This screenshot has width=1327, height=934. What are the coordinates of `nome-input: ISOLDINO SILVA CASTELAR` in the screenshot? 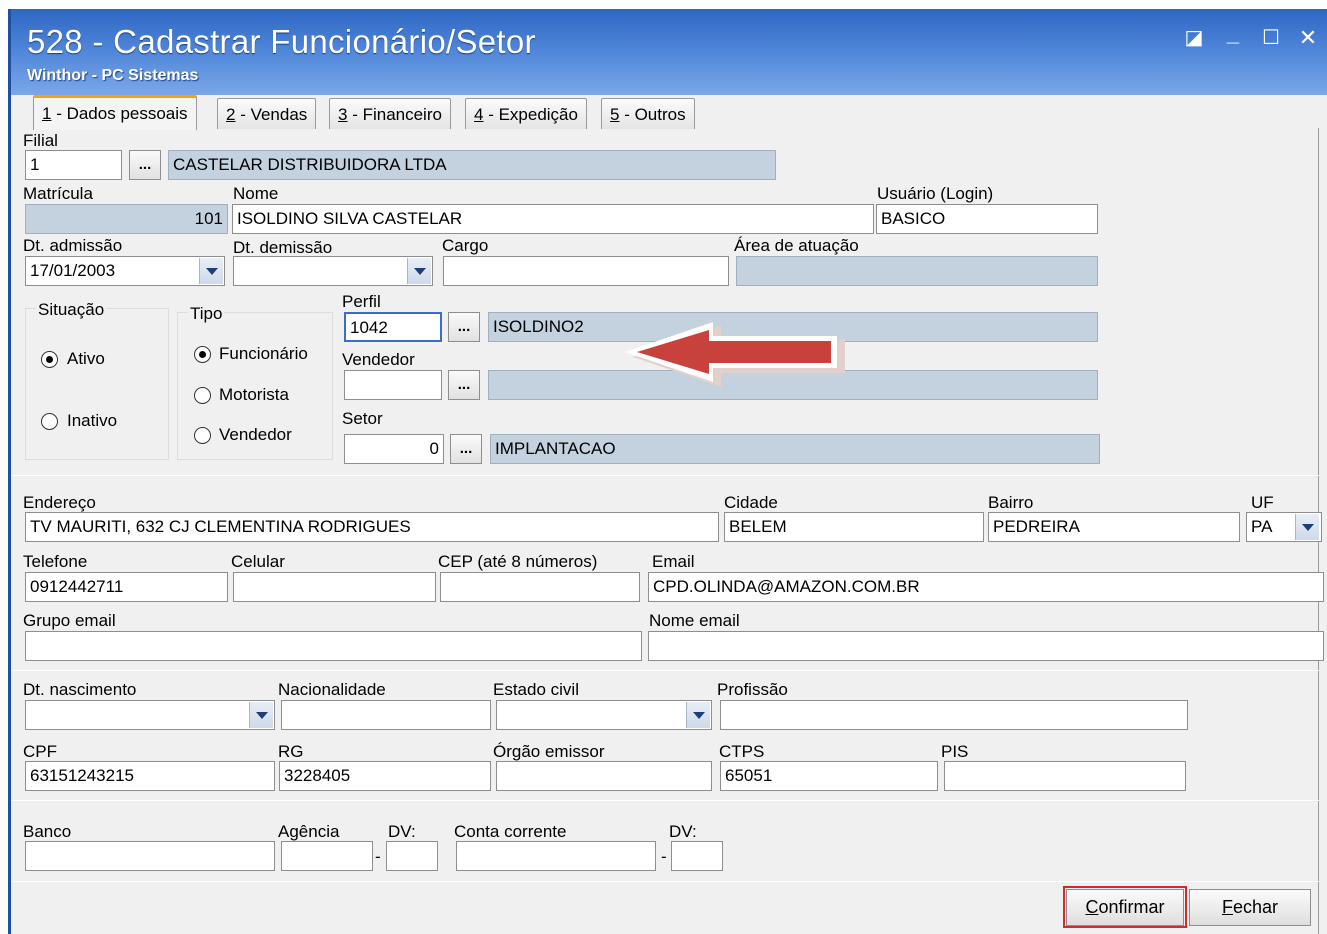 It's located at (553, 219).